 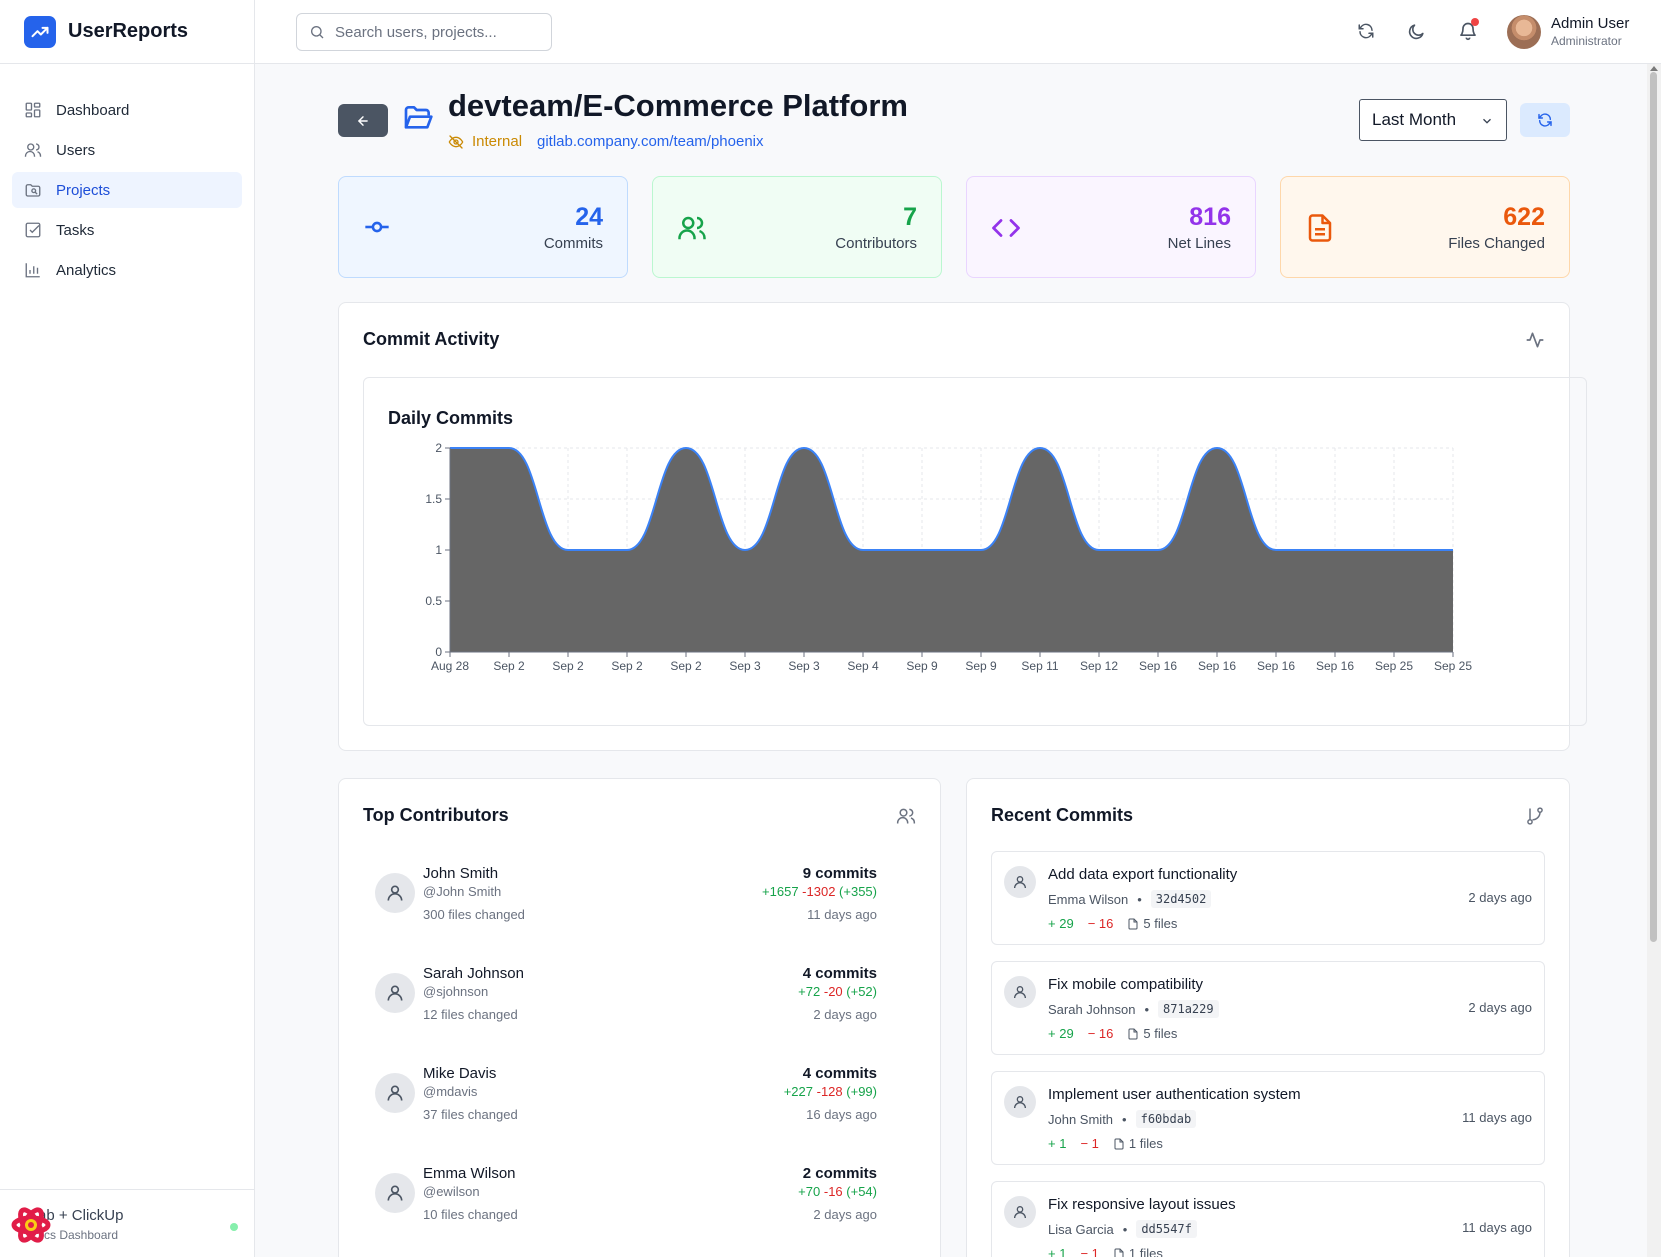 What do you see at coordinates (127, 190) in the screenshot?
I see `sidebar-item-projects: Projects` at bounding box center [127, 190].